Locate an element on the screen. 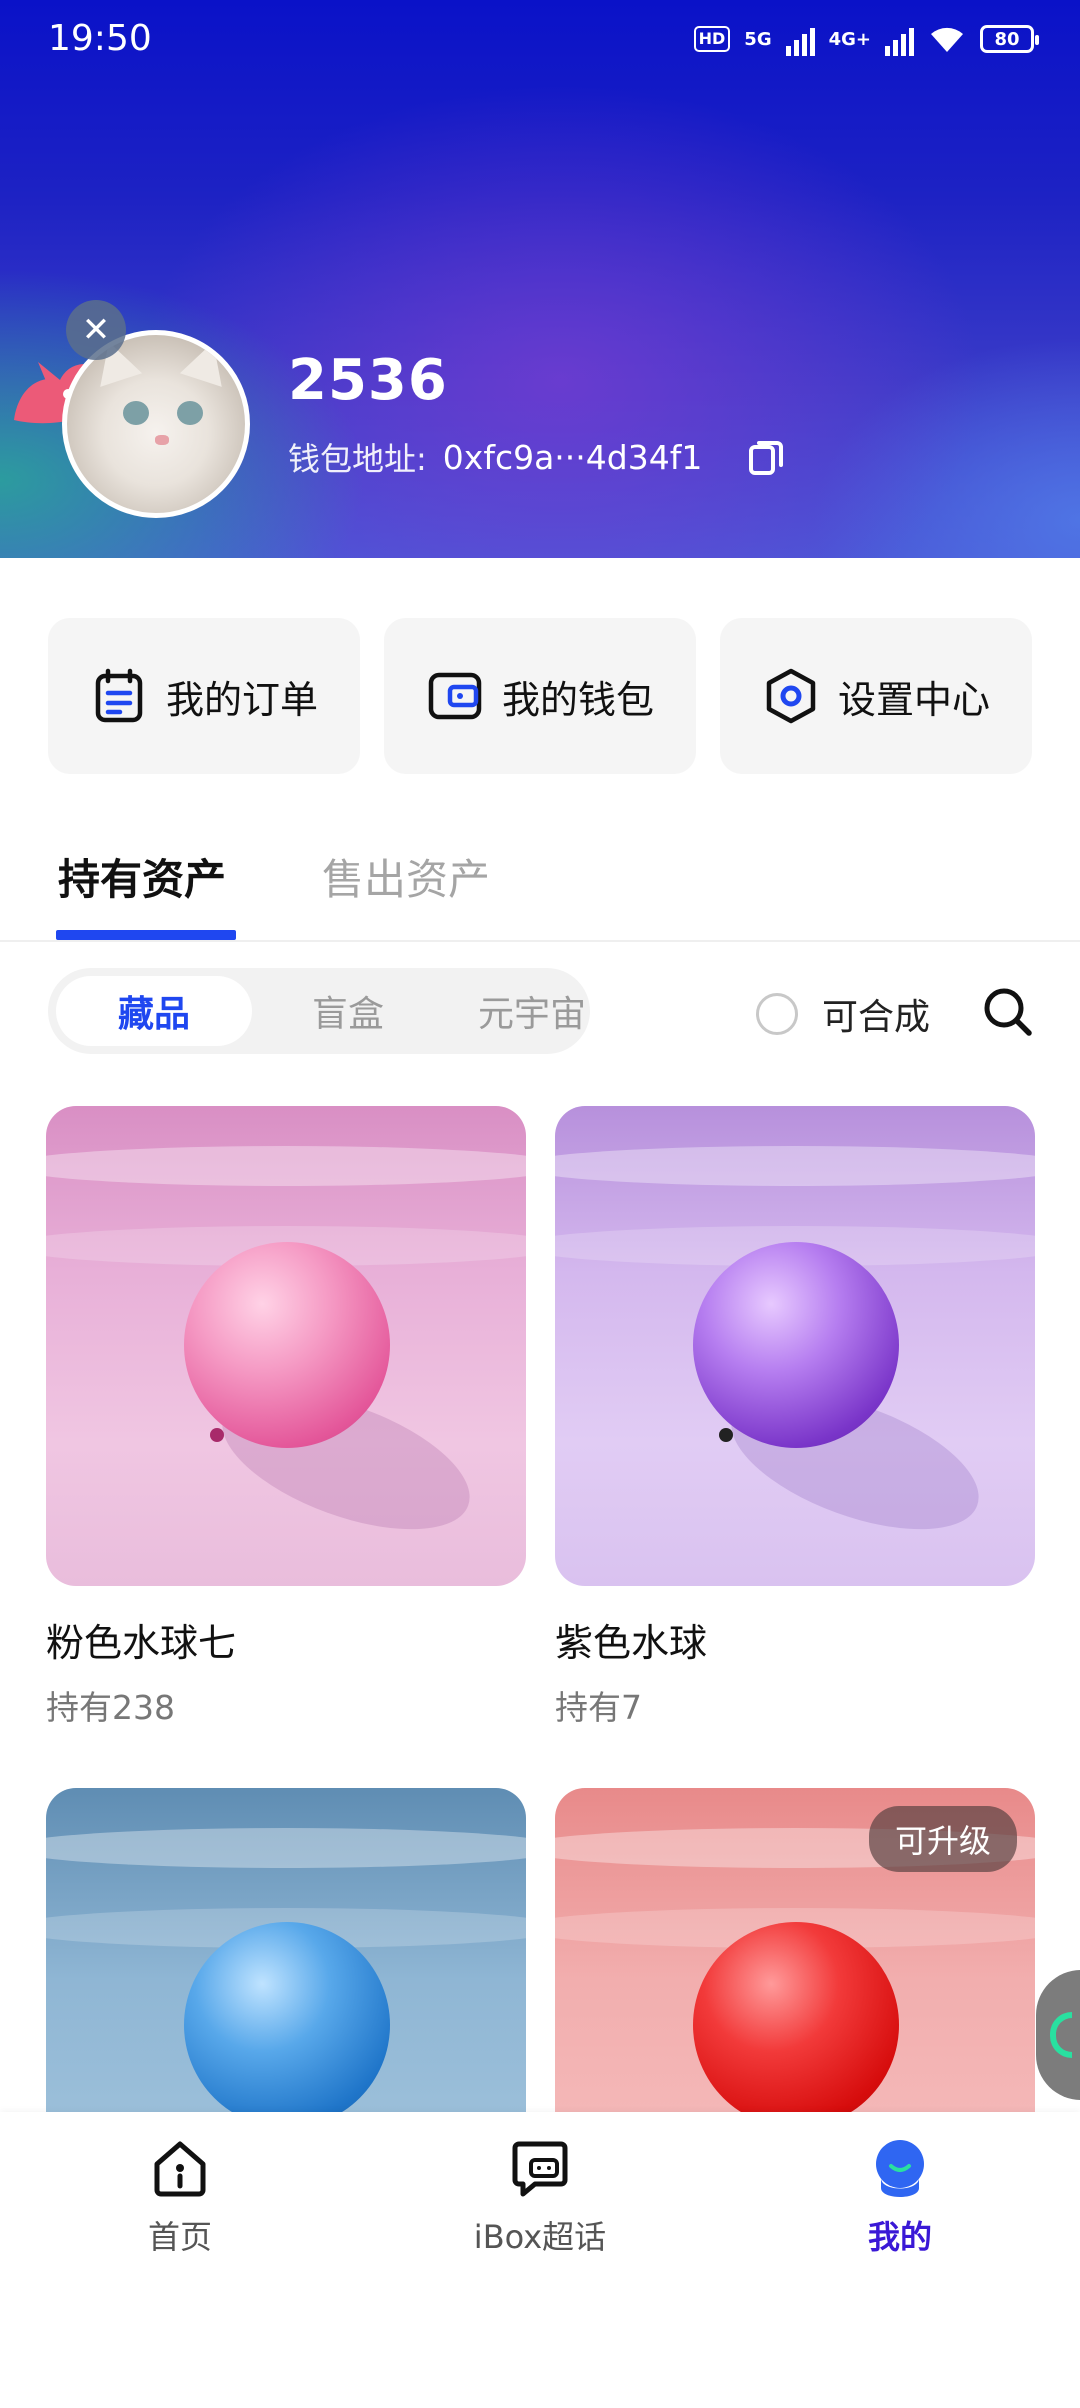 This screenshot has width=1080, height=2408. avatar-nose is located at coordinates (162, 440).